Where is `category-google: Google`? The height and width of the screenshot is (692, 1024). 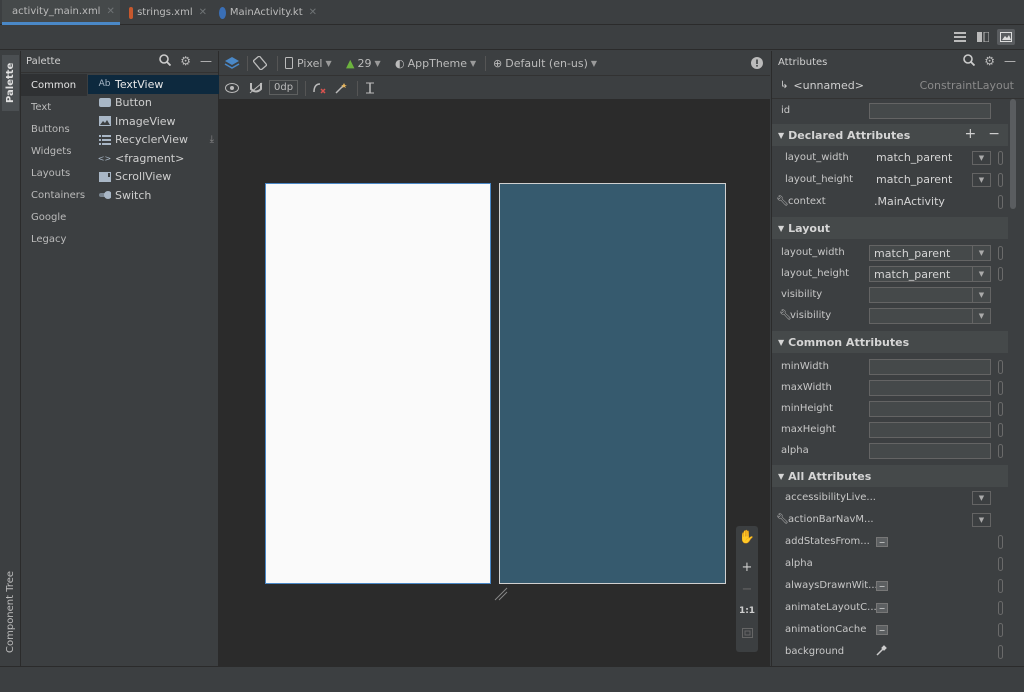
category-google: Google is located at coordinates (54, 217).